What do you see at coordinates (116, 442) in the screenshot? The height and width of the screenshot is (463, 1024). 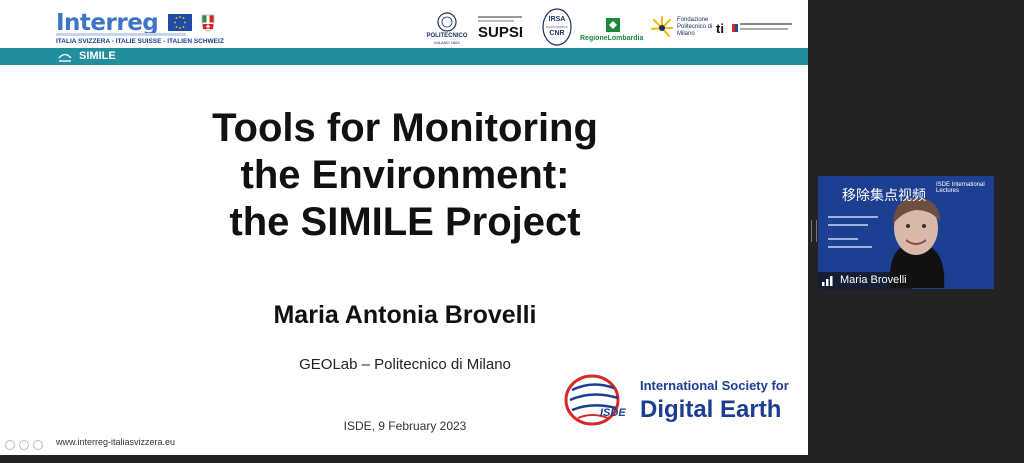 I see `website-url: www.interreg-italiasvizzera.eu` at bounding box center [116, 442].